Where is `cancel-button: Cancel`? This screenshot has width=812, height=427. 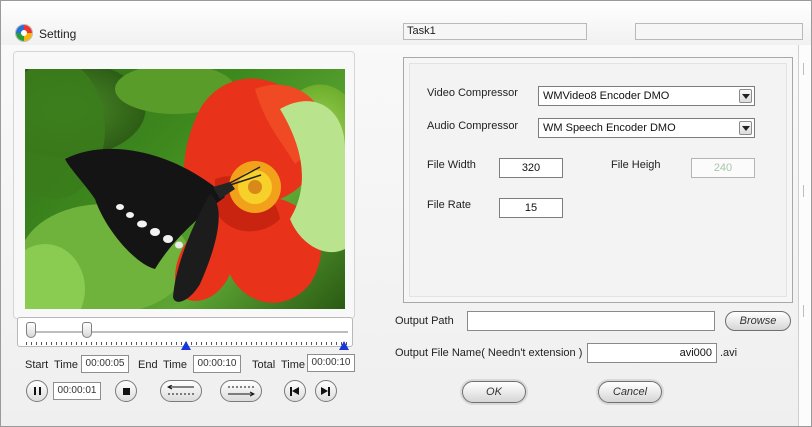
cancel-button: Cancel is located at coordinates (630, 392).